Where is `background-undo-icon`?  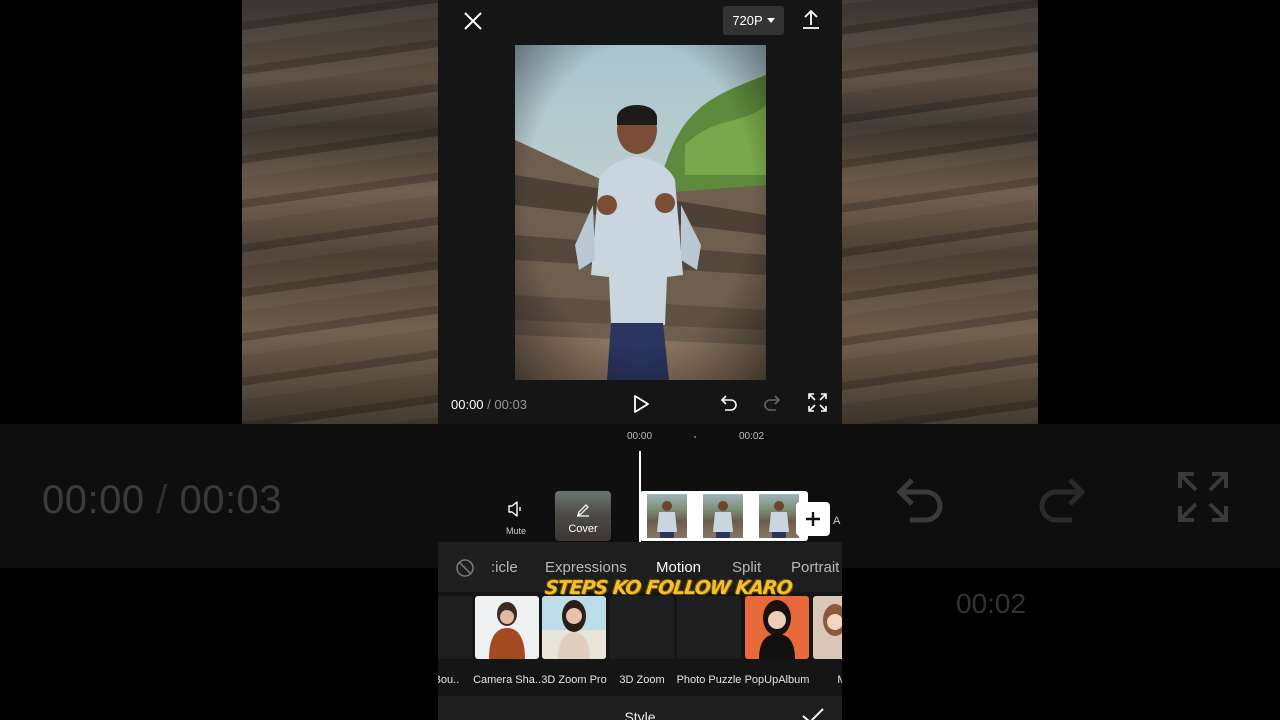 background-undo-icon is located at coordinates (919, 500).